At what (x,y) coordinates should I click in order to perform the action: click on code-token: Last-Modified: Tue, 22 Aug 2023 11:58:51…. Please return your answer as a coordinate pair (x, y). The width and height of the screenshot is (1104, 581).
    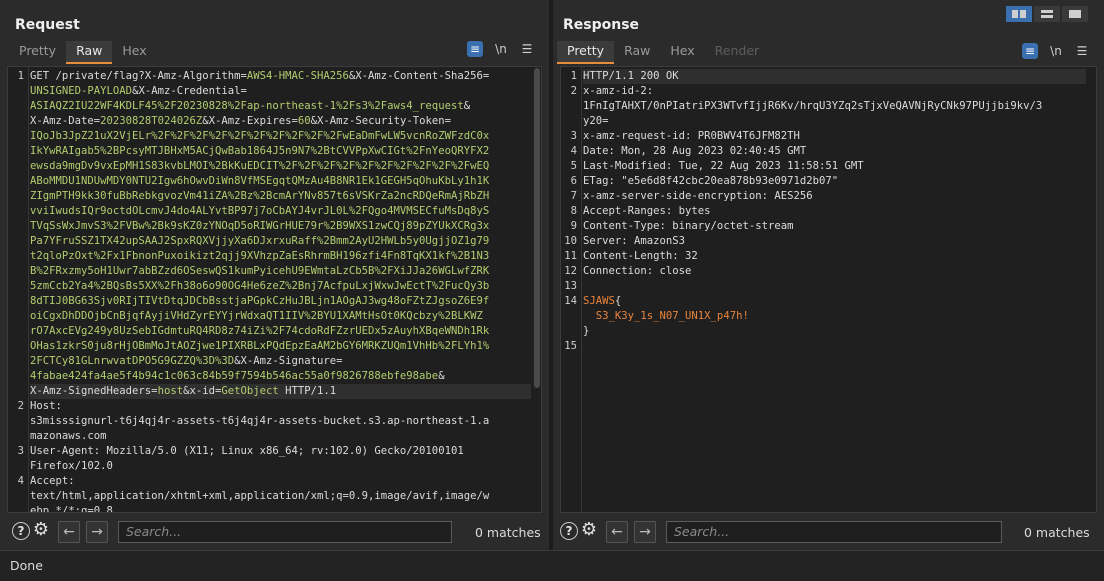
    Looking at the image, I should click on (723, 166).